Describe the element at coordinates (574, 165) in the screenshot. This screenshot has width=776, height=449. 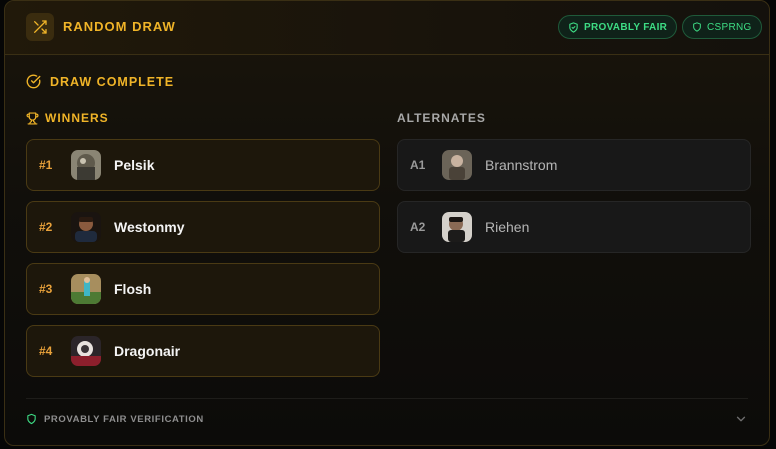
I see `alternate-row: A1 Brannstrom` at that location.